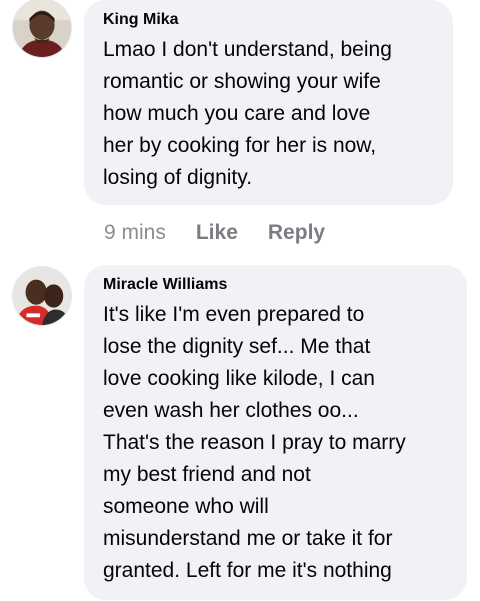 The width and height of the screenshot is (480, 601). Describe the element at coordinates (234, 314) in the screenshot. I see `comment-text-line: It's like I'm even prepared to` at that location.